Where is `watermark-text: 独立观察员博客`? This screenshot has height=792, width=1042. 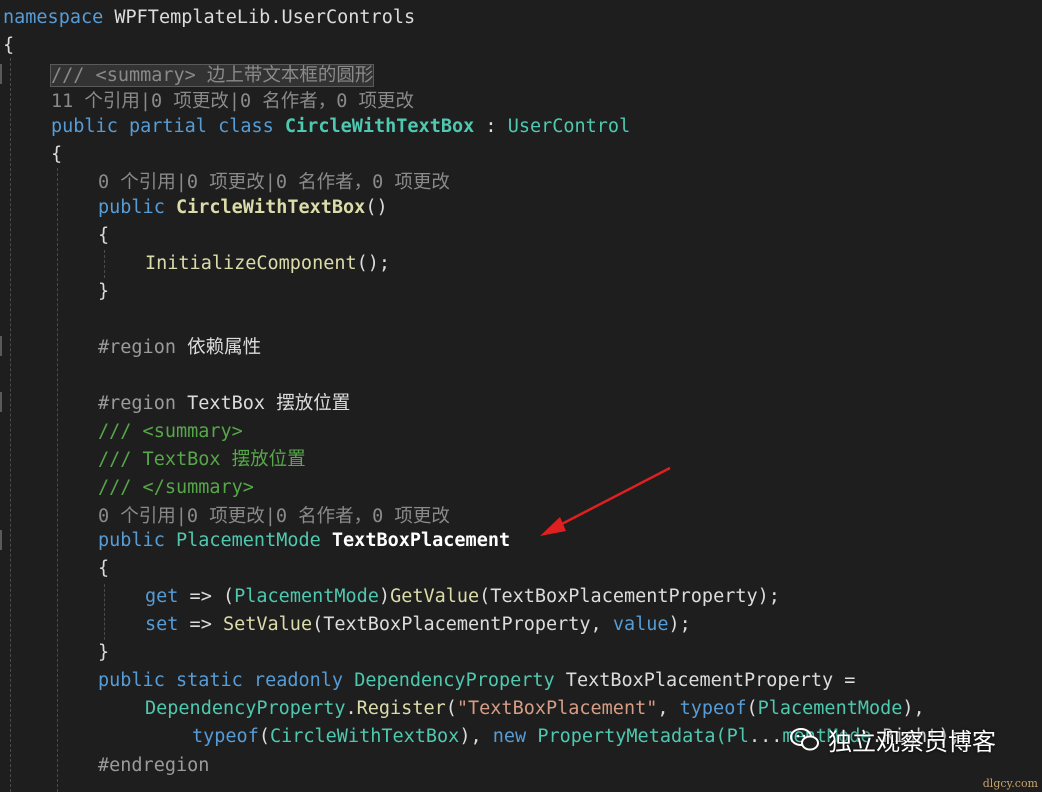
watermark-text: 独立观察员博客 is located at coordinates (912, 742).